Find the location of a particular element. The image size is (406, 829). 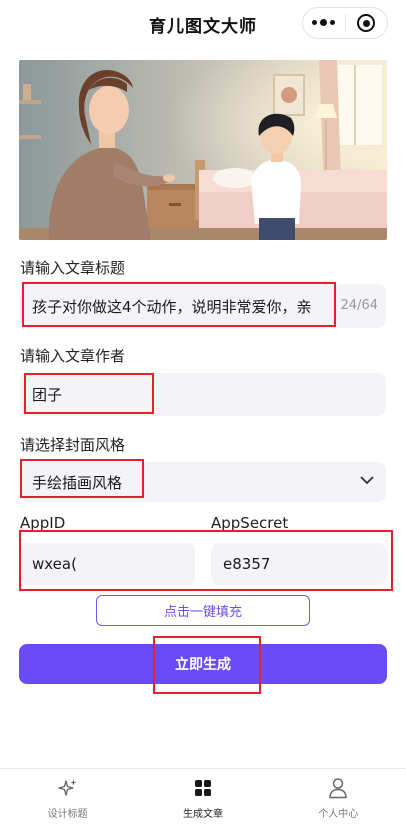

title-input: 孩子对你做这4个动作，说明非常爱你，亲 24/64 is located at coordinates (203, 306).